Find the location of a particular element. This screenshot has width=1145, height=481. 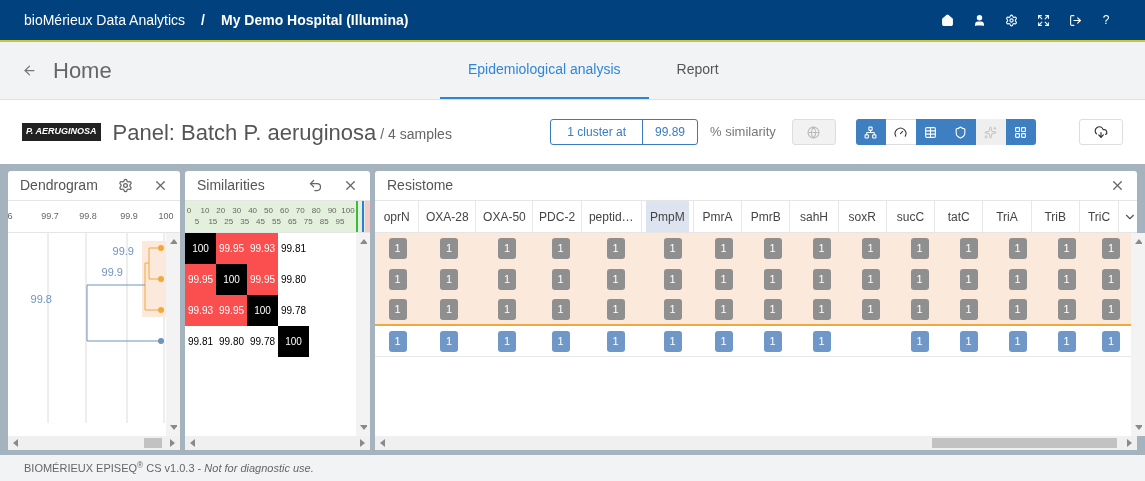

gauge-icon is located at coordinates (901, 132).